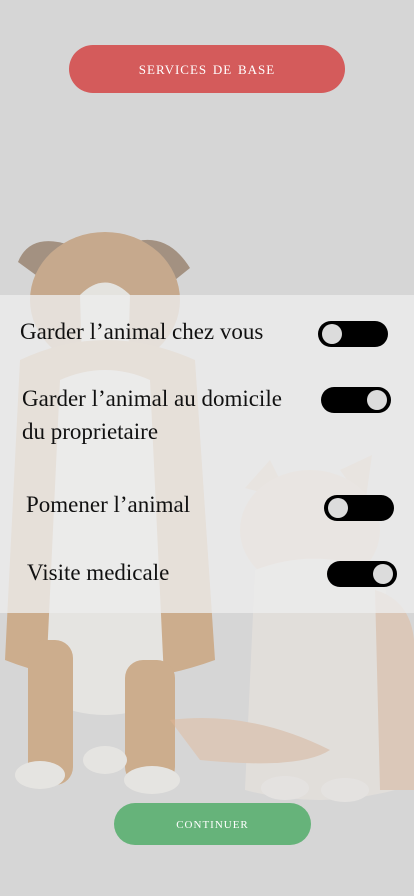 This screenshot has width=414, height=896. Describe the element at coordinates (362, 574) in the screenshot. I see `service-toggle-visite-medicale` at that location.